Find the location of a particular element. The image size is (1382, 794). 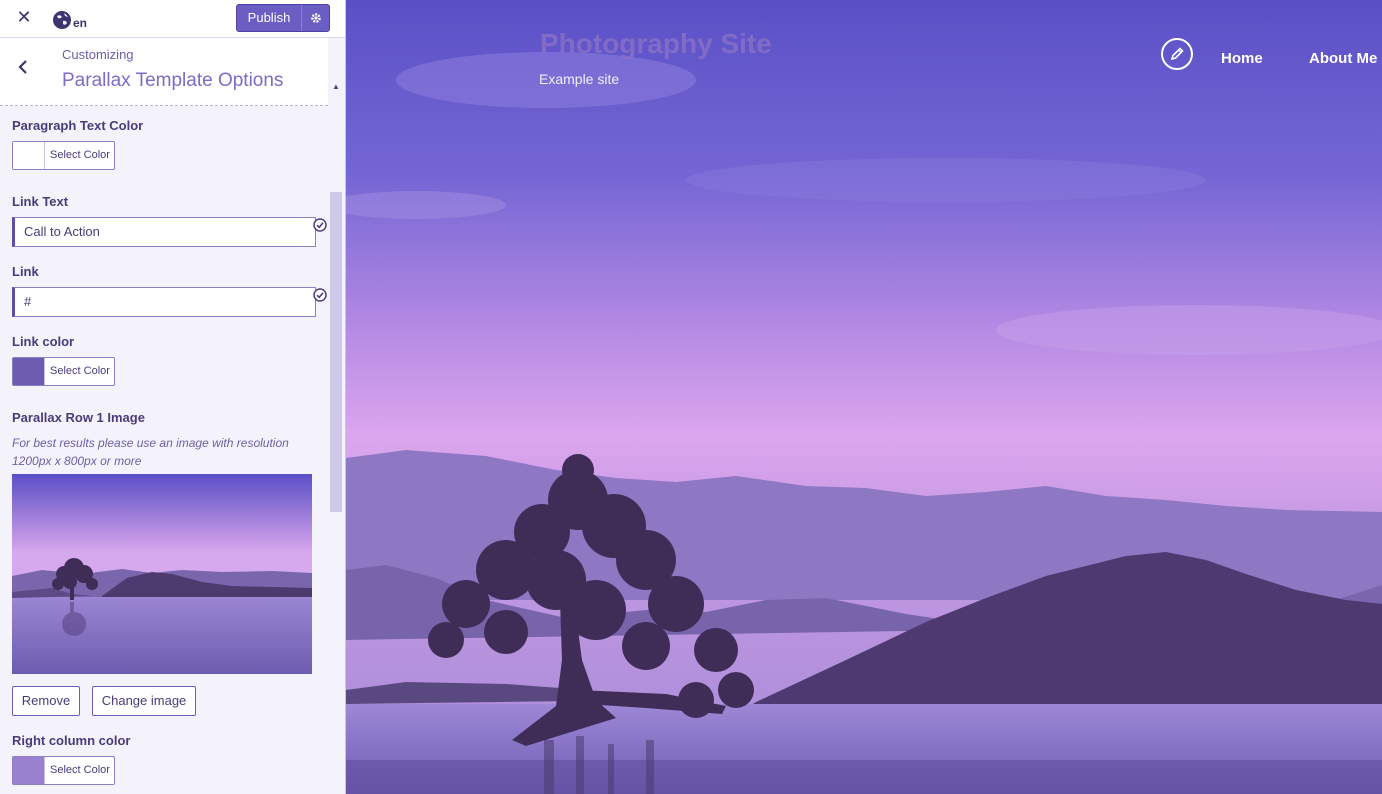

gear-icon is located at coordinates (315, 18).